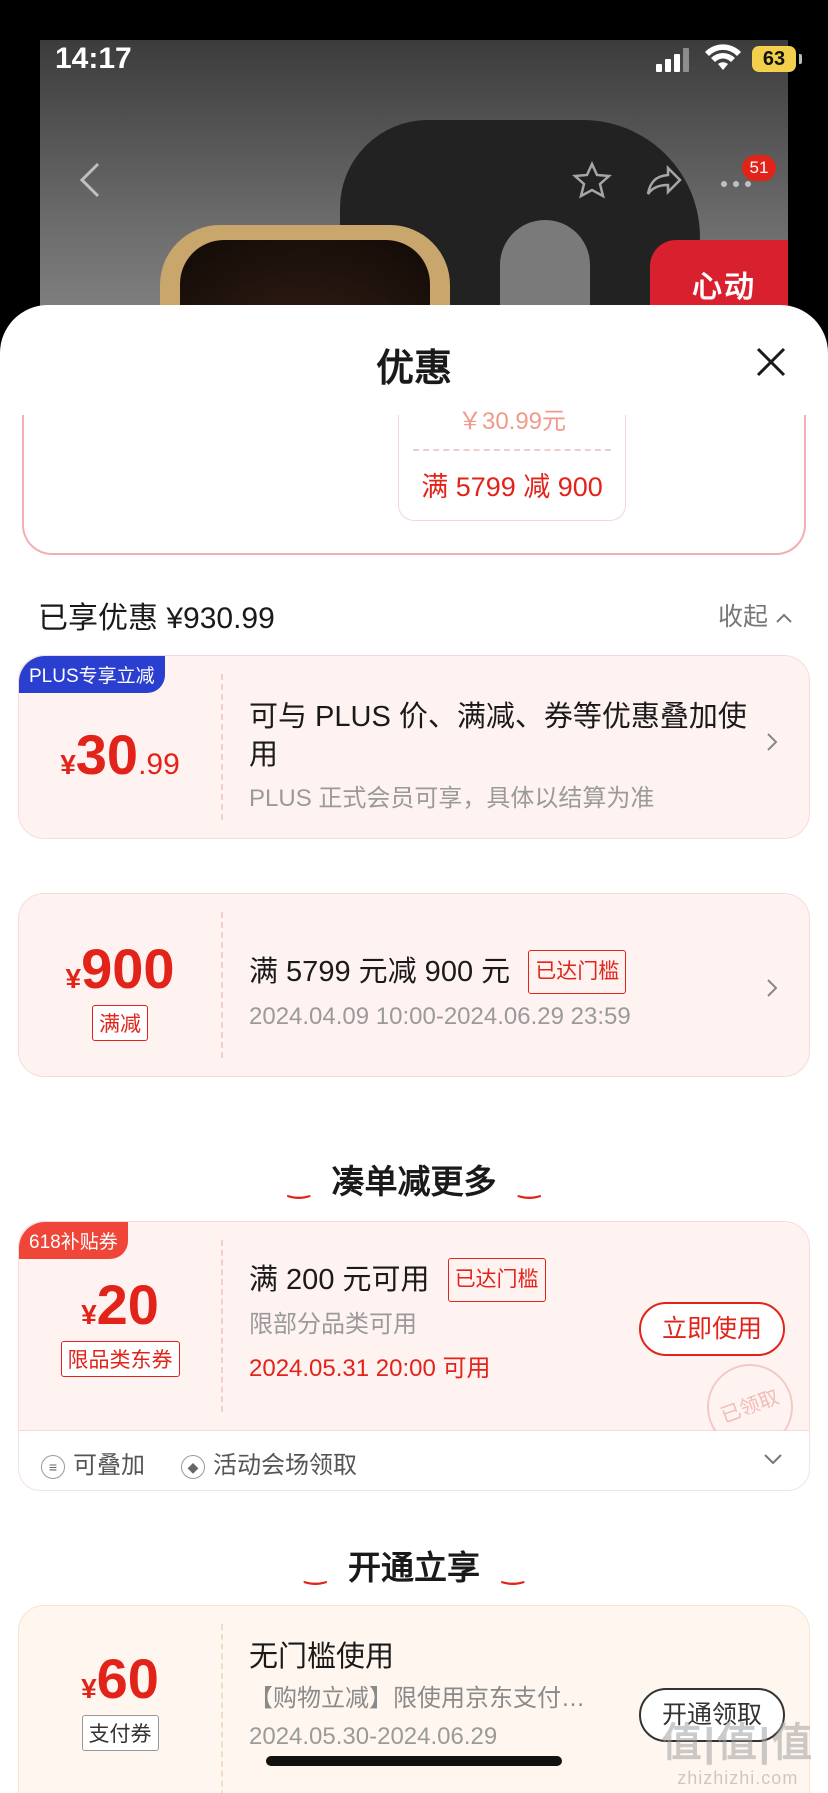 This screenshot has height=1793, width=828. I want to click on status-bar: 14:17 63, so click(414, 55).